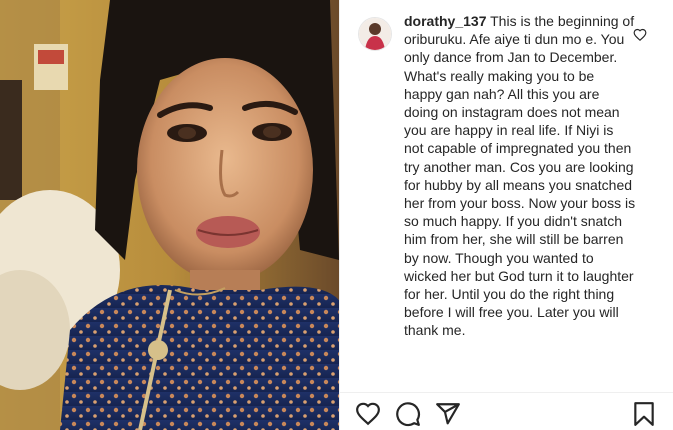  I want to click on avatar, so click(375, 34).